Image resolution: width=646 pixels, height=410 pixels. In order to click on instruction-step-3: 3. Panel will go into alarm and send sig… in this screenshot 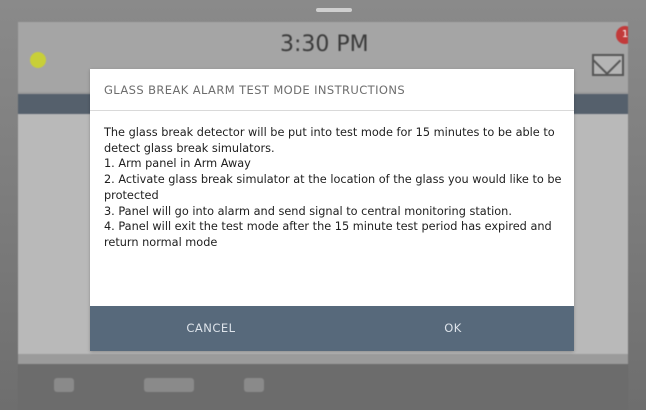, I will do `click(308, 211)`.